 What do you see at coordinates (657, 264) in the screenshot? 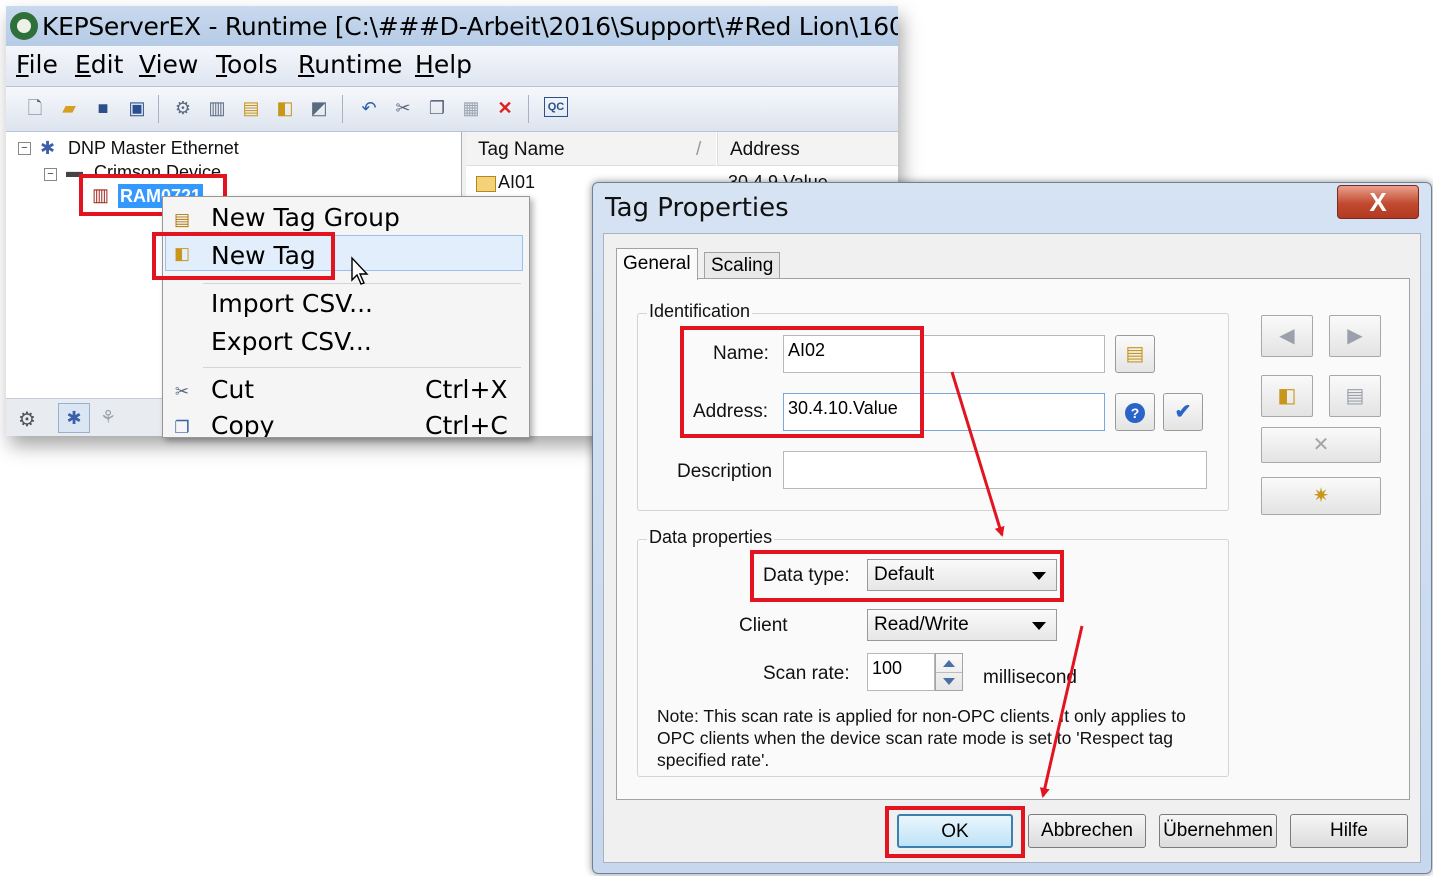
I see `tab-general: General` at bounding box center [657, 264].